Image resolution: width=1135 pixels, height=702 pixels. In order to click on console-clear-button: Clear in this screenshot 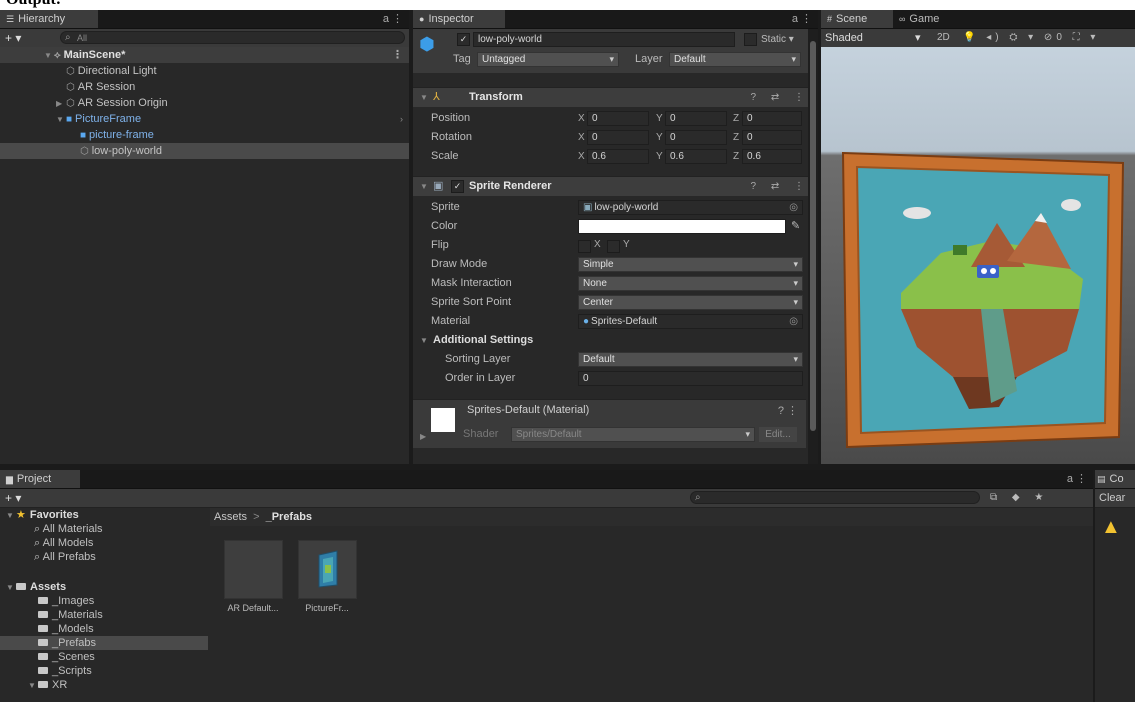, I will do `click(1112, 498)`.